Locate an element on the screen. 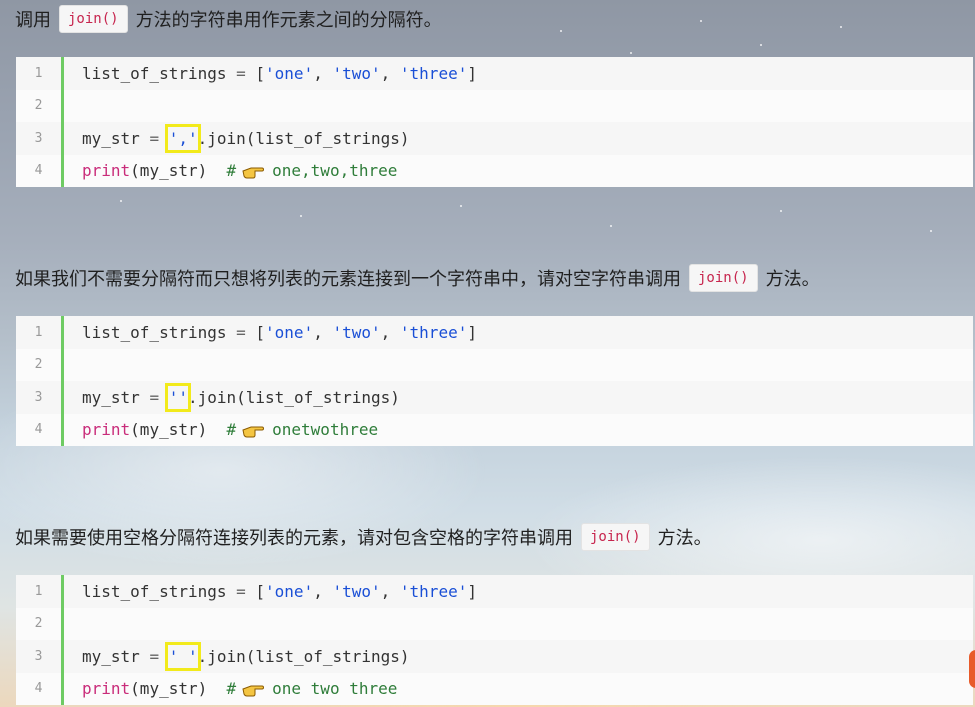 Image resolution: width=975 pixels, height=707 pixels. code-text: print (my_str) # one,two,three is located at coordinates (230, 170).